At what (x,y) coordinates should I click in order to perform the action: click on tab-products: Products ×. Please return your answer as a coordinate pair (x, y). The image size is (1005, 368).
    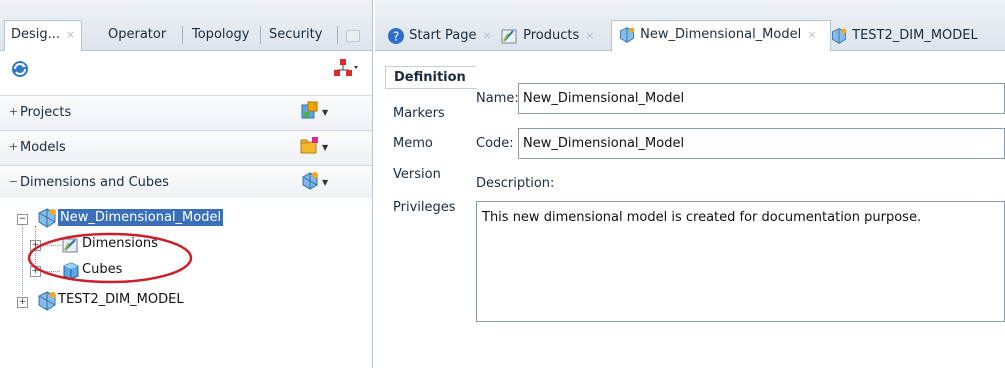
    Looking at the image, I should click on (548, 36).